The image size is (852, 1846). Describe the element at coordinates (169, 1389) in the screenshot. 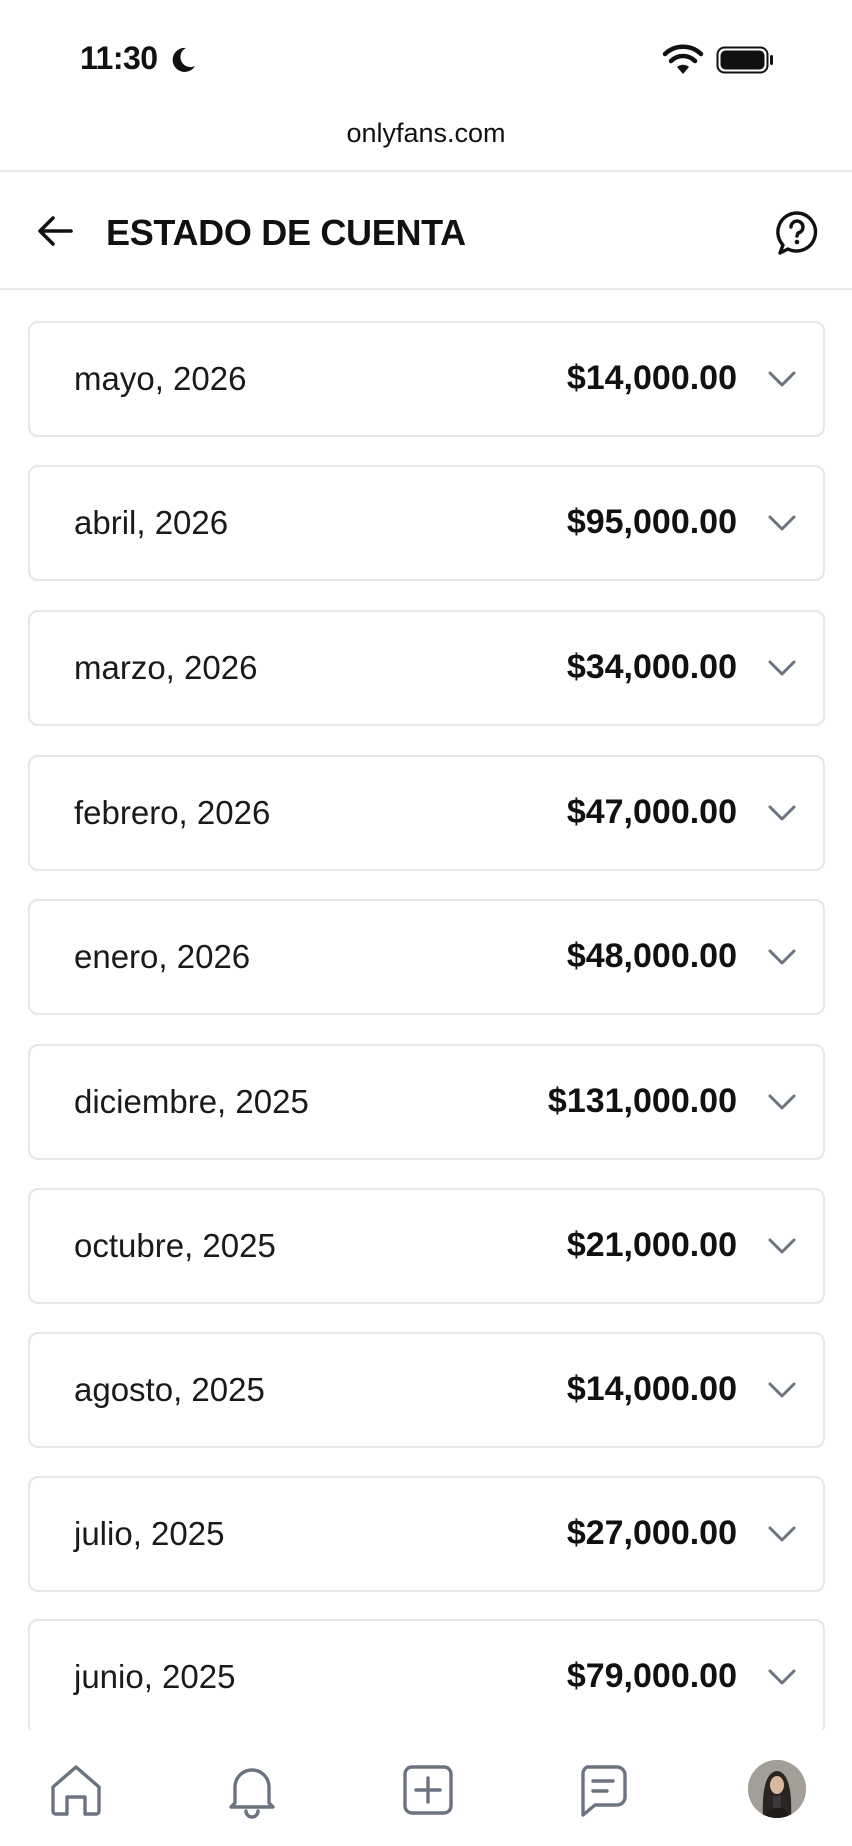

I see `month-label: agosto, 2025` at that location.